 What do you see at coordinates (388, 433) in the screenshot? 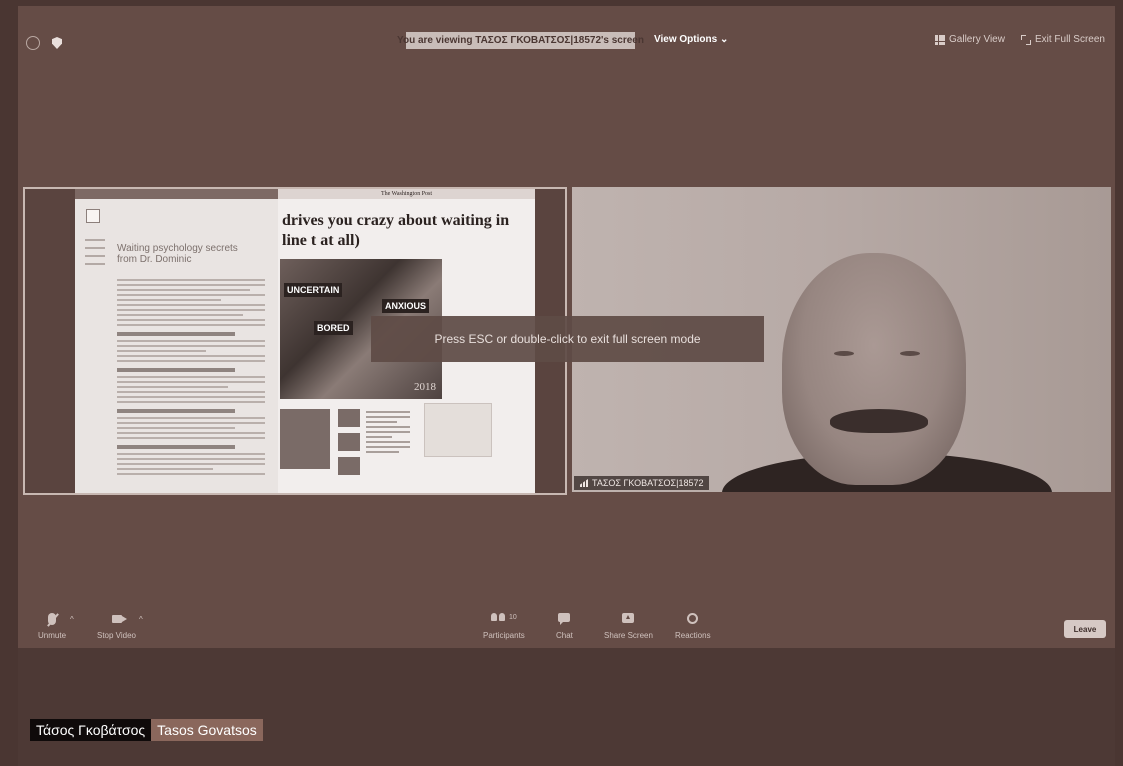
I see `related-list` at bounding box center [388, 433].